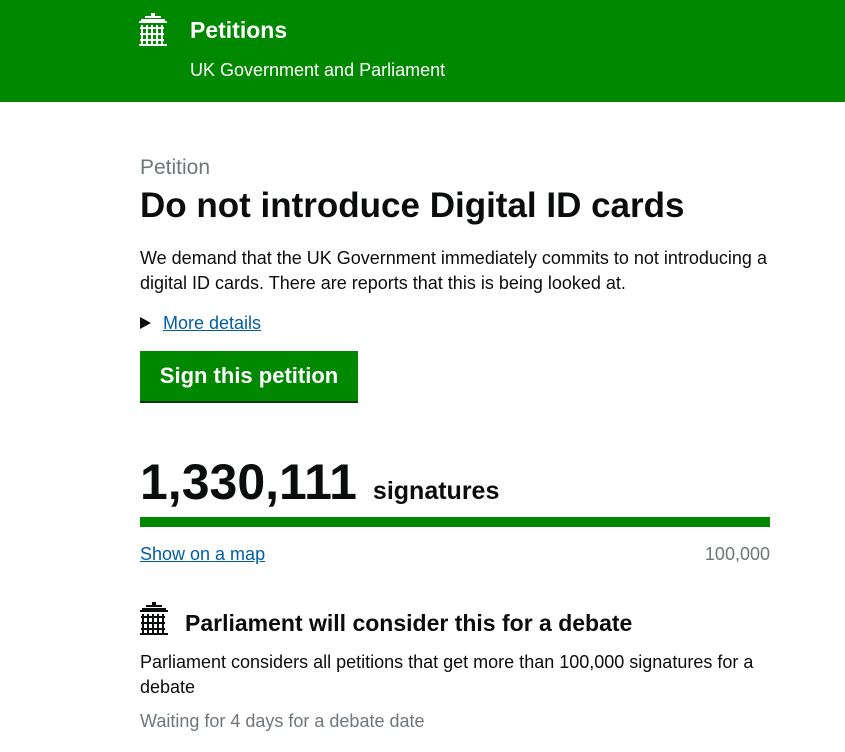 Image resolution: width=845 pixels, height=752 pixels. Describe the element at coordinates (238, 30) in the screenshot. I see `site-title: Petitions` at that location.